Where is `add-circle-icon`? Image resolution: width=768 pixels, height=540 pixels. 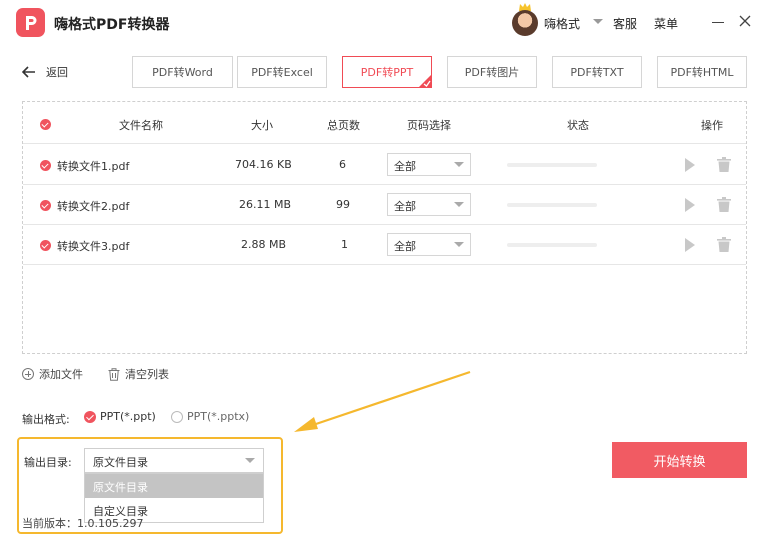
add-circle-icon is located at coordinates (28, 374).